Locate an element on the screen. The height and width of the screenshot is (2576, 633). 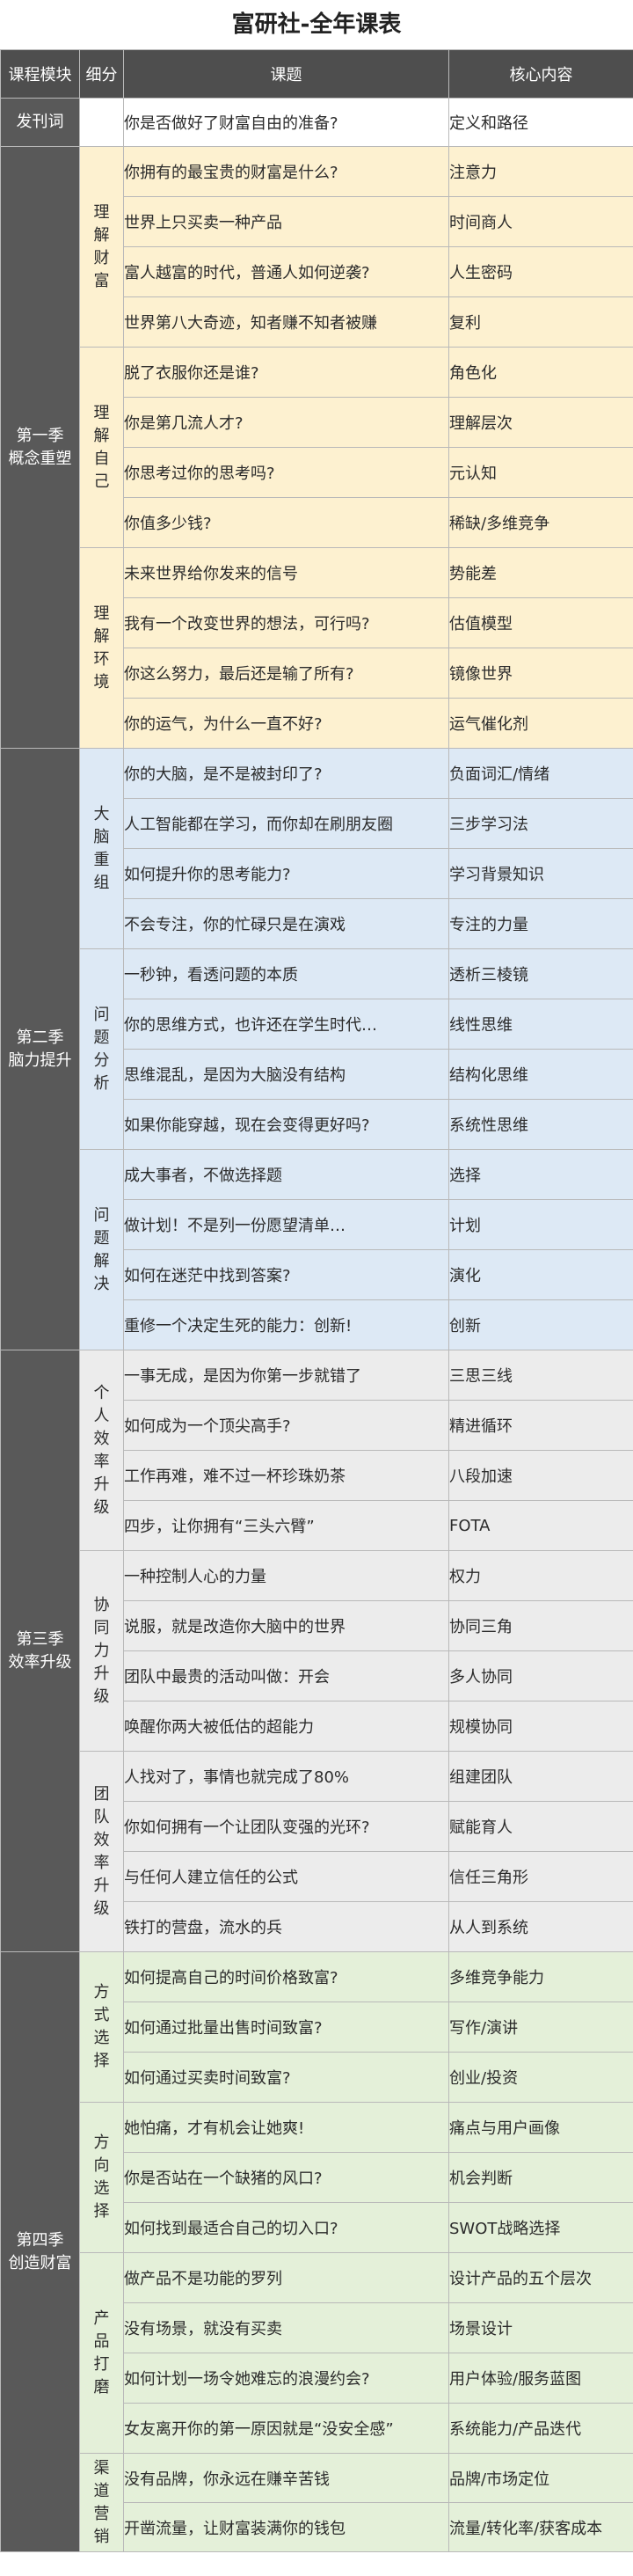
table-row: 问题解决 成大事者，不做选择题 选择 is located at coordinates (317, 1249).